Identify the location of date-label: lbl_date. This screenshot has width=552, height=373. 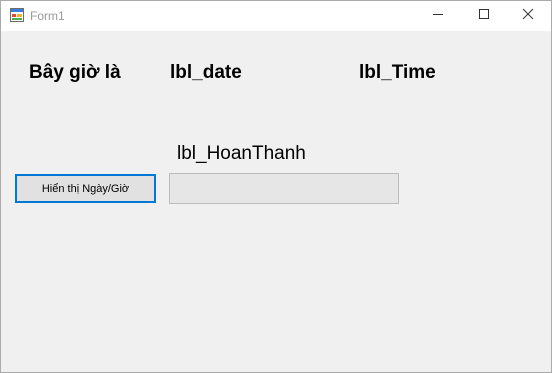
(206, 72).